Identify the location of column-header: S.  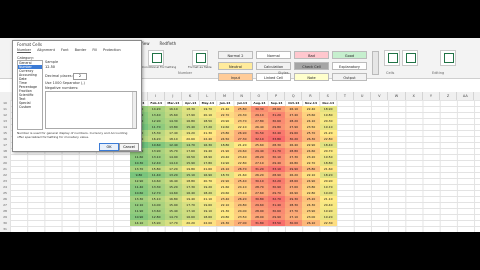
(328, 96).